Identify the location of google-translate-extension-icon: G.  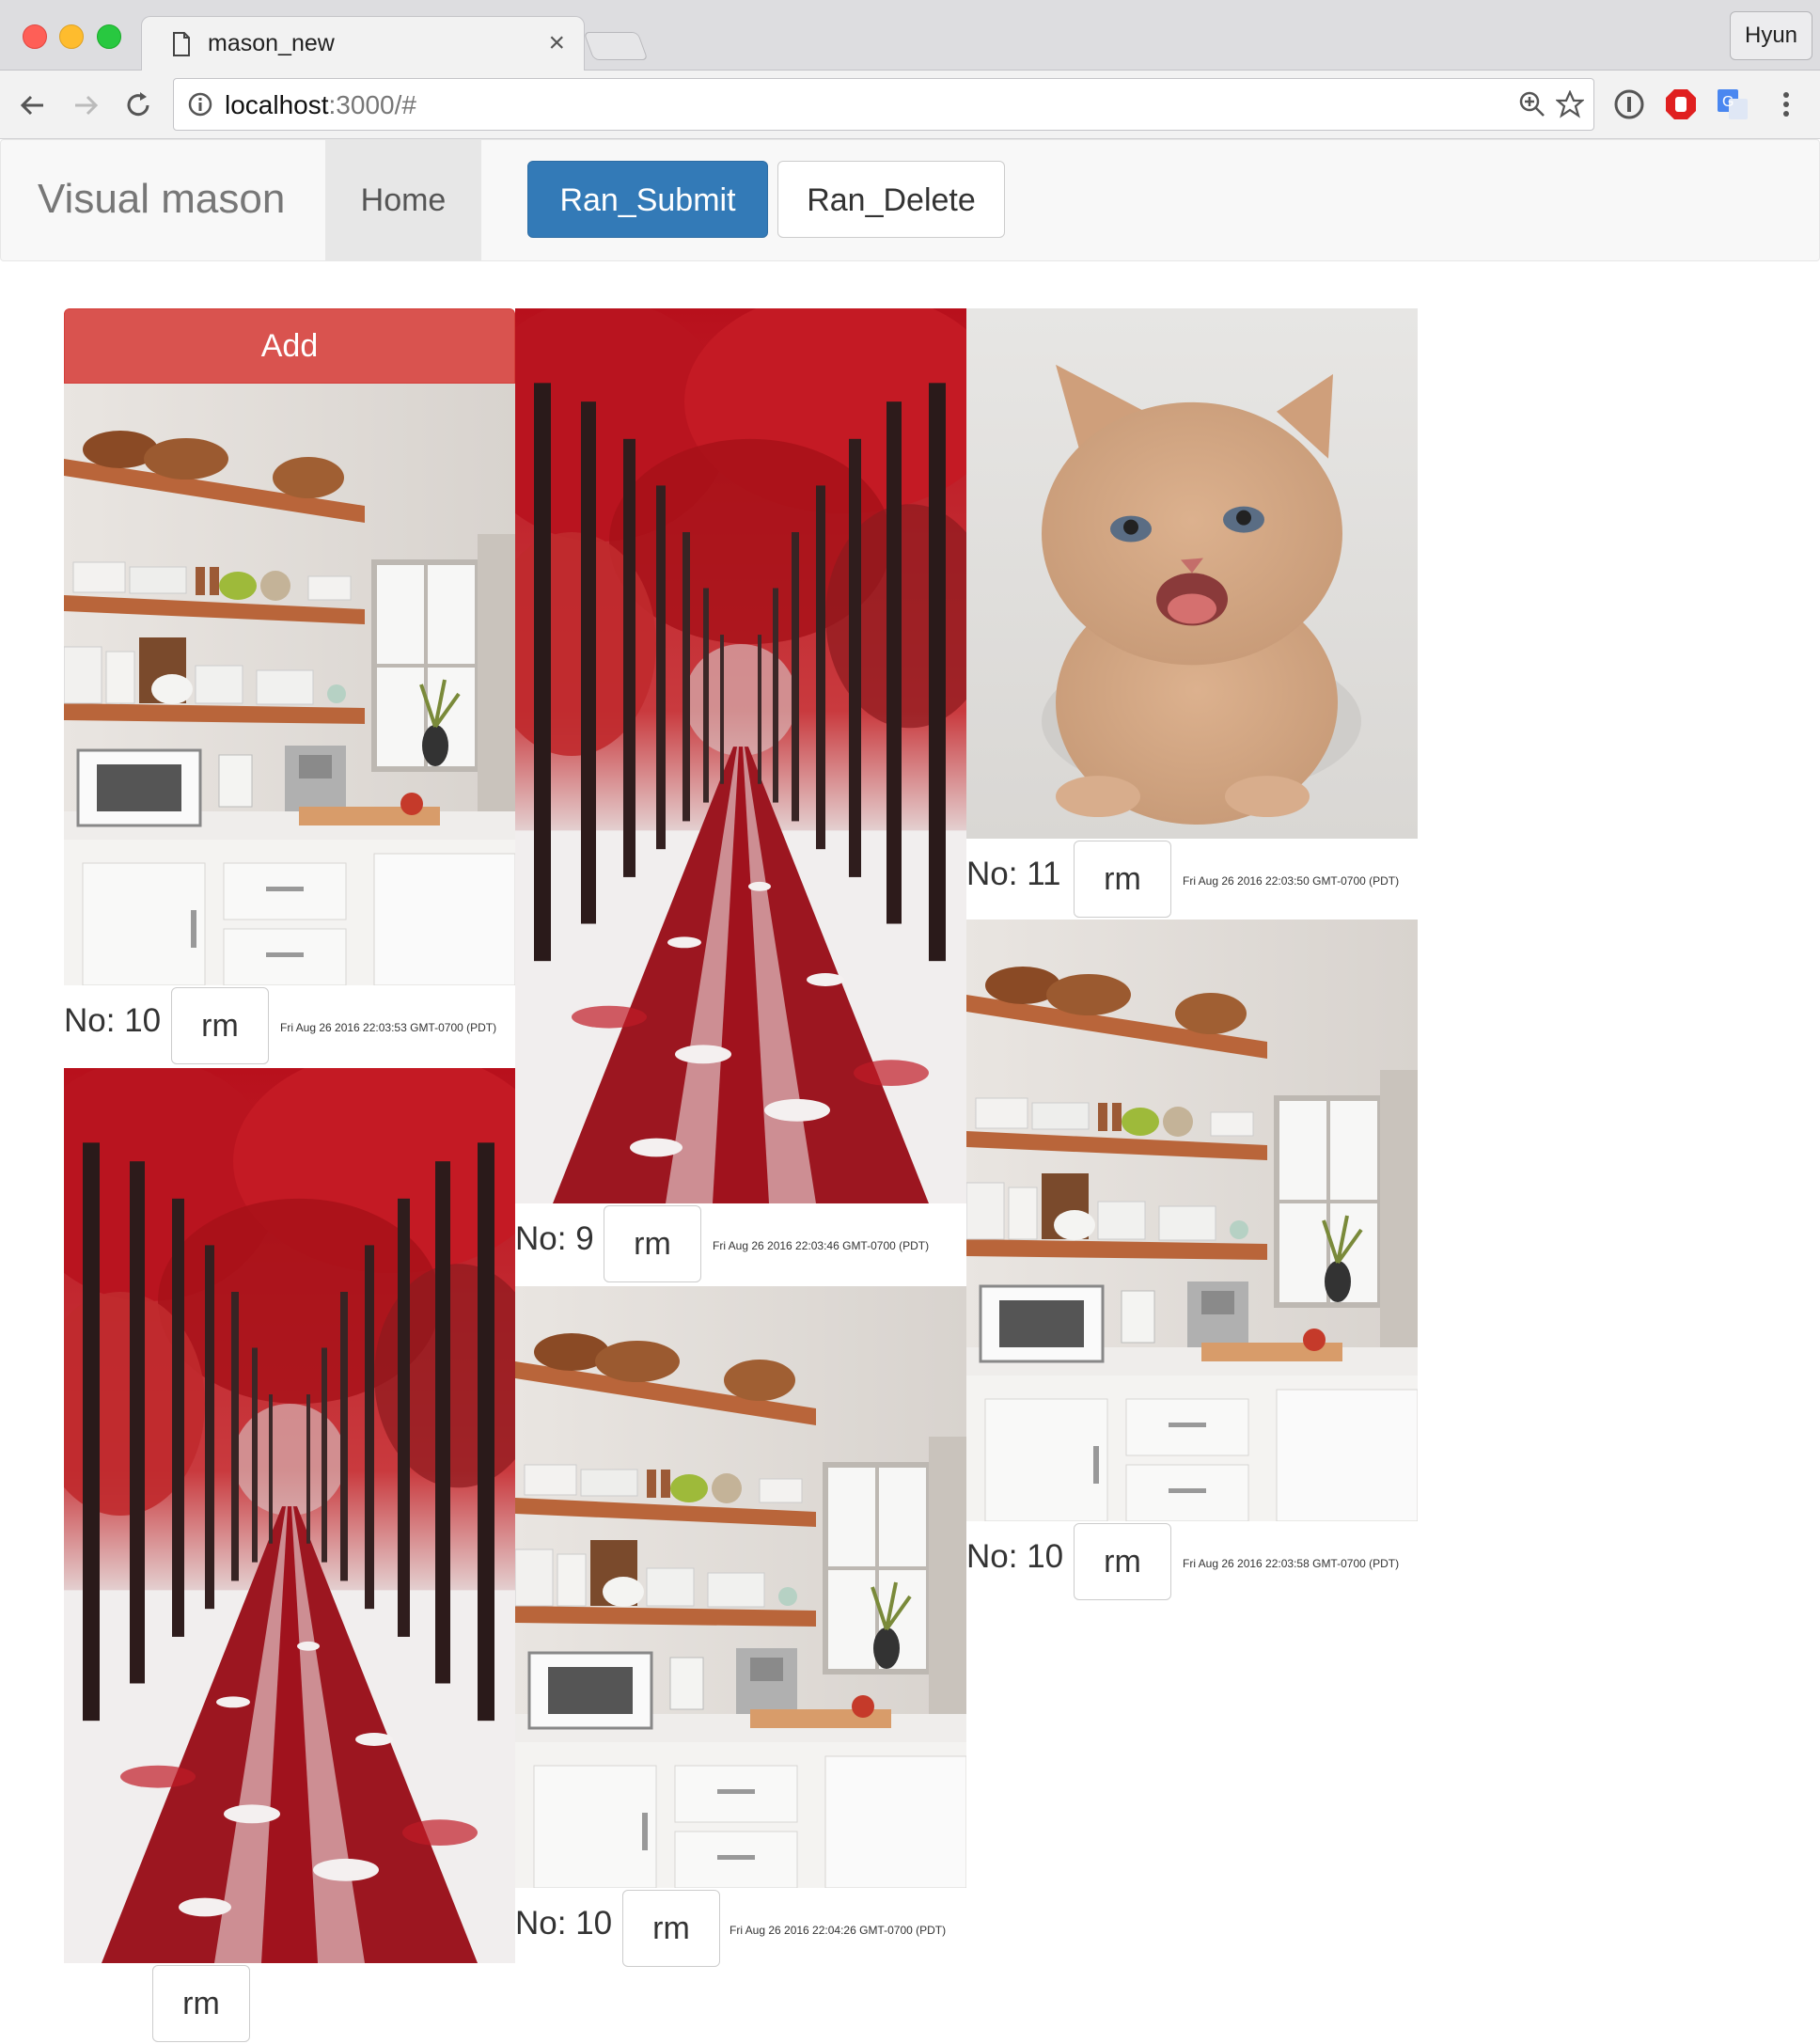
(1732, 104).